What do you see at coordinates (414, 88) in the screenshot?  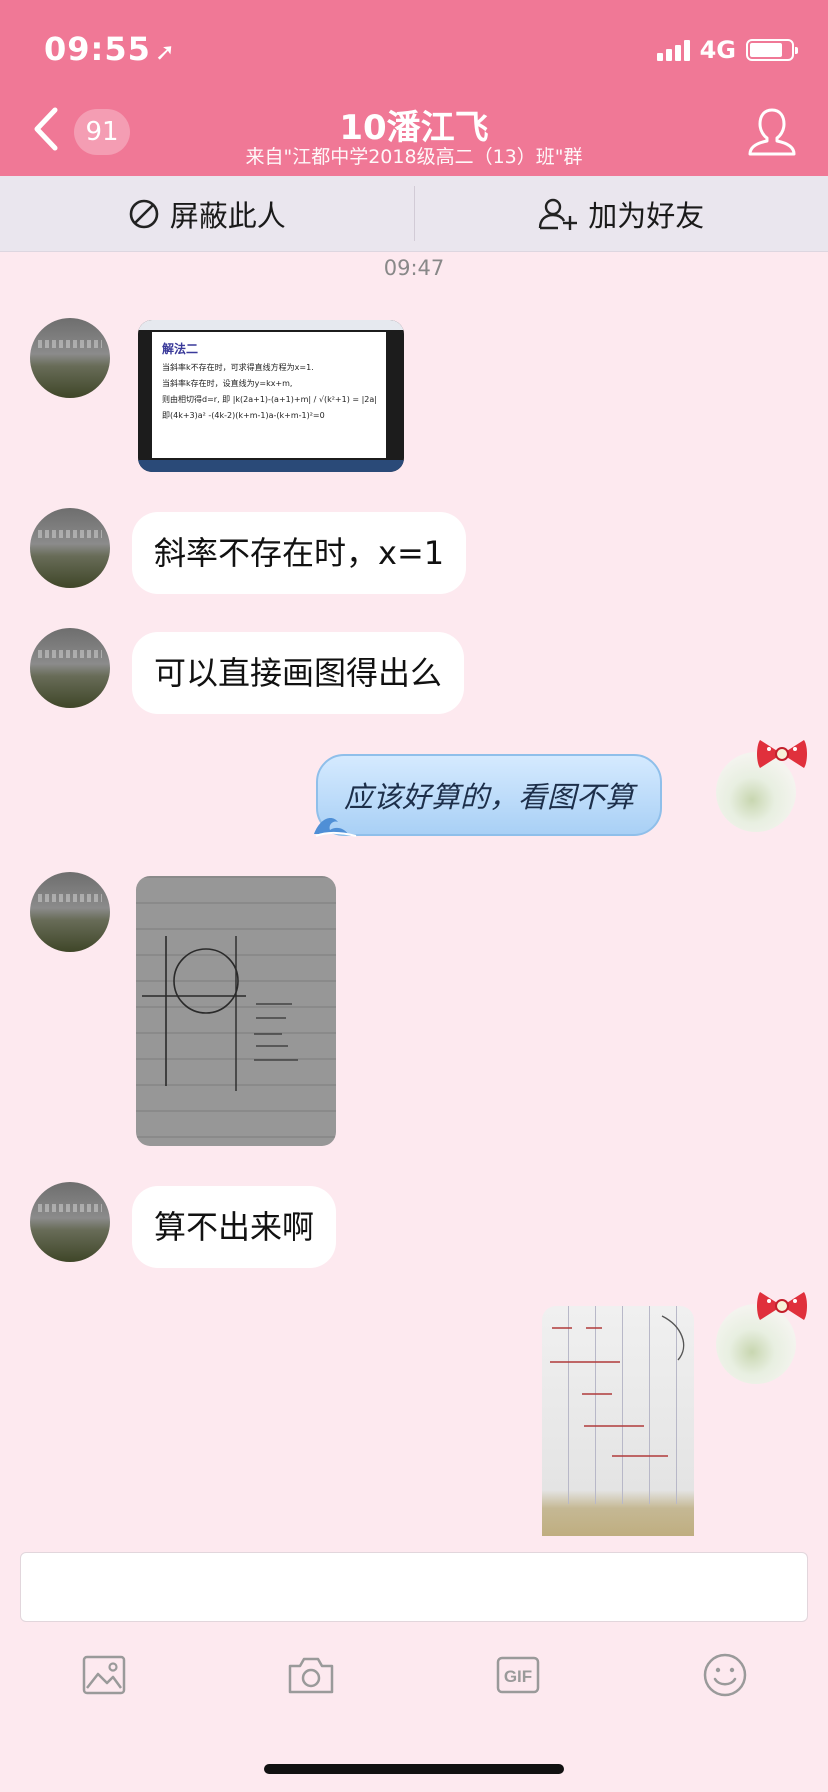 I see `chat-header: 09:55 ➚ 4G 91 10潘江飞 来自"江都中学2018级高二（13）班"群` at bounding box center [414, 88].